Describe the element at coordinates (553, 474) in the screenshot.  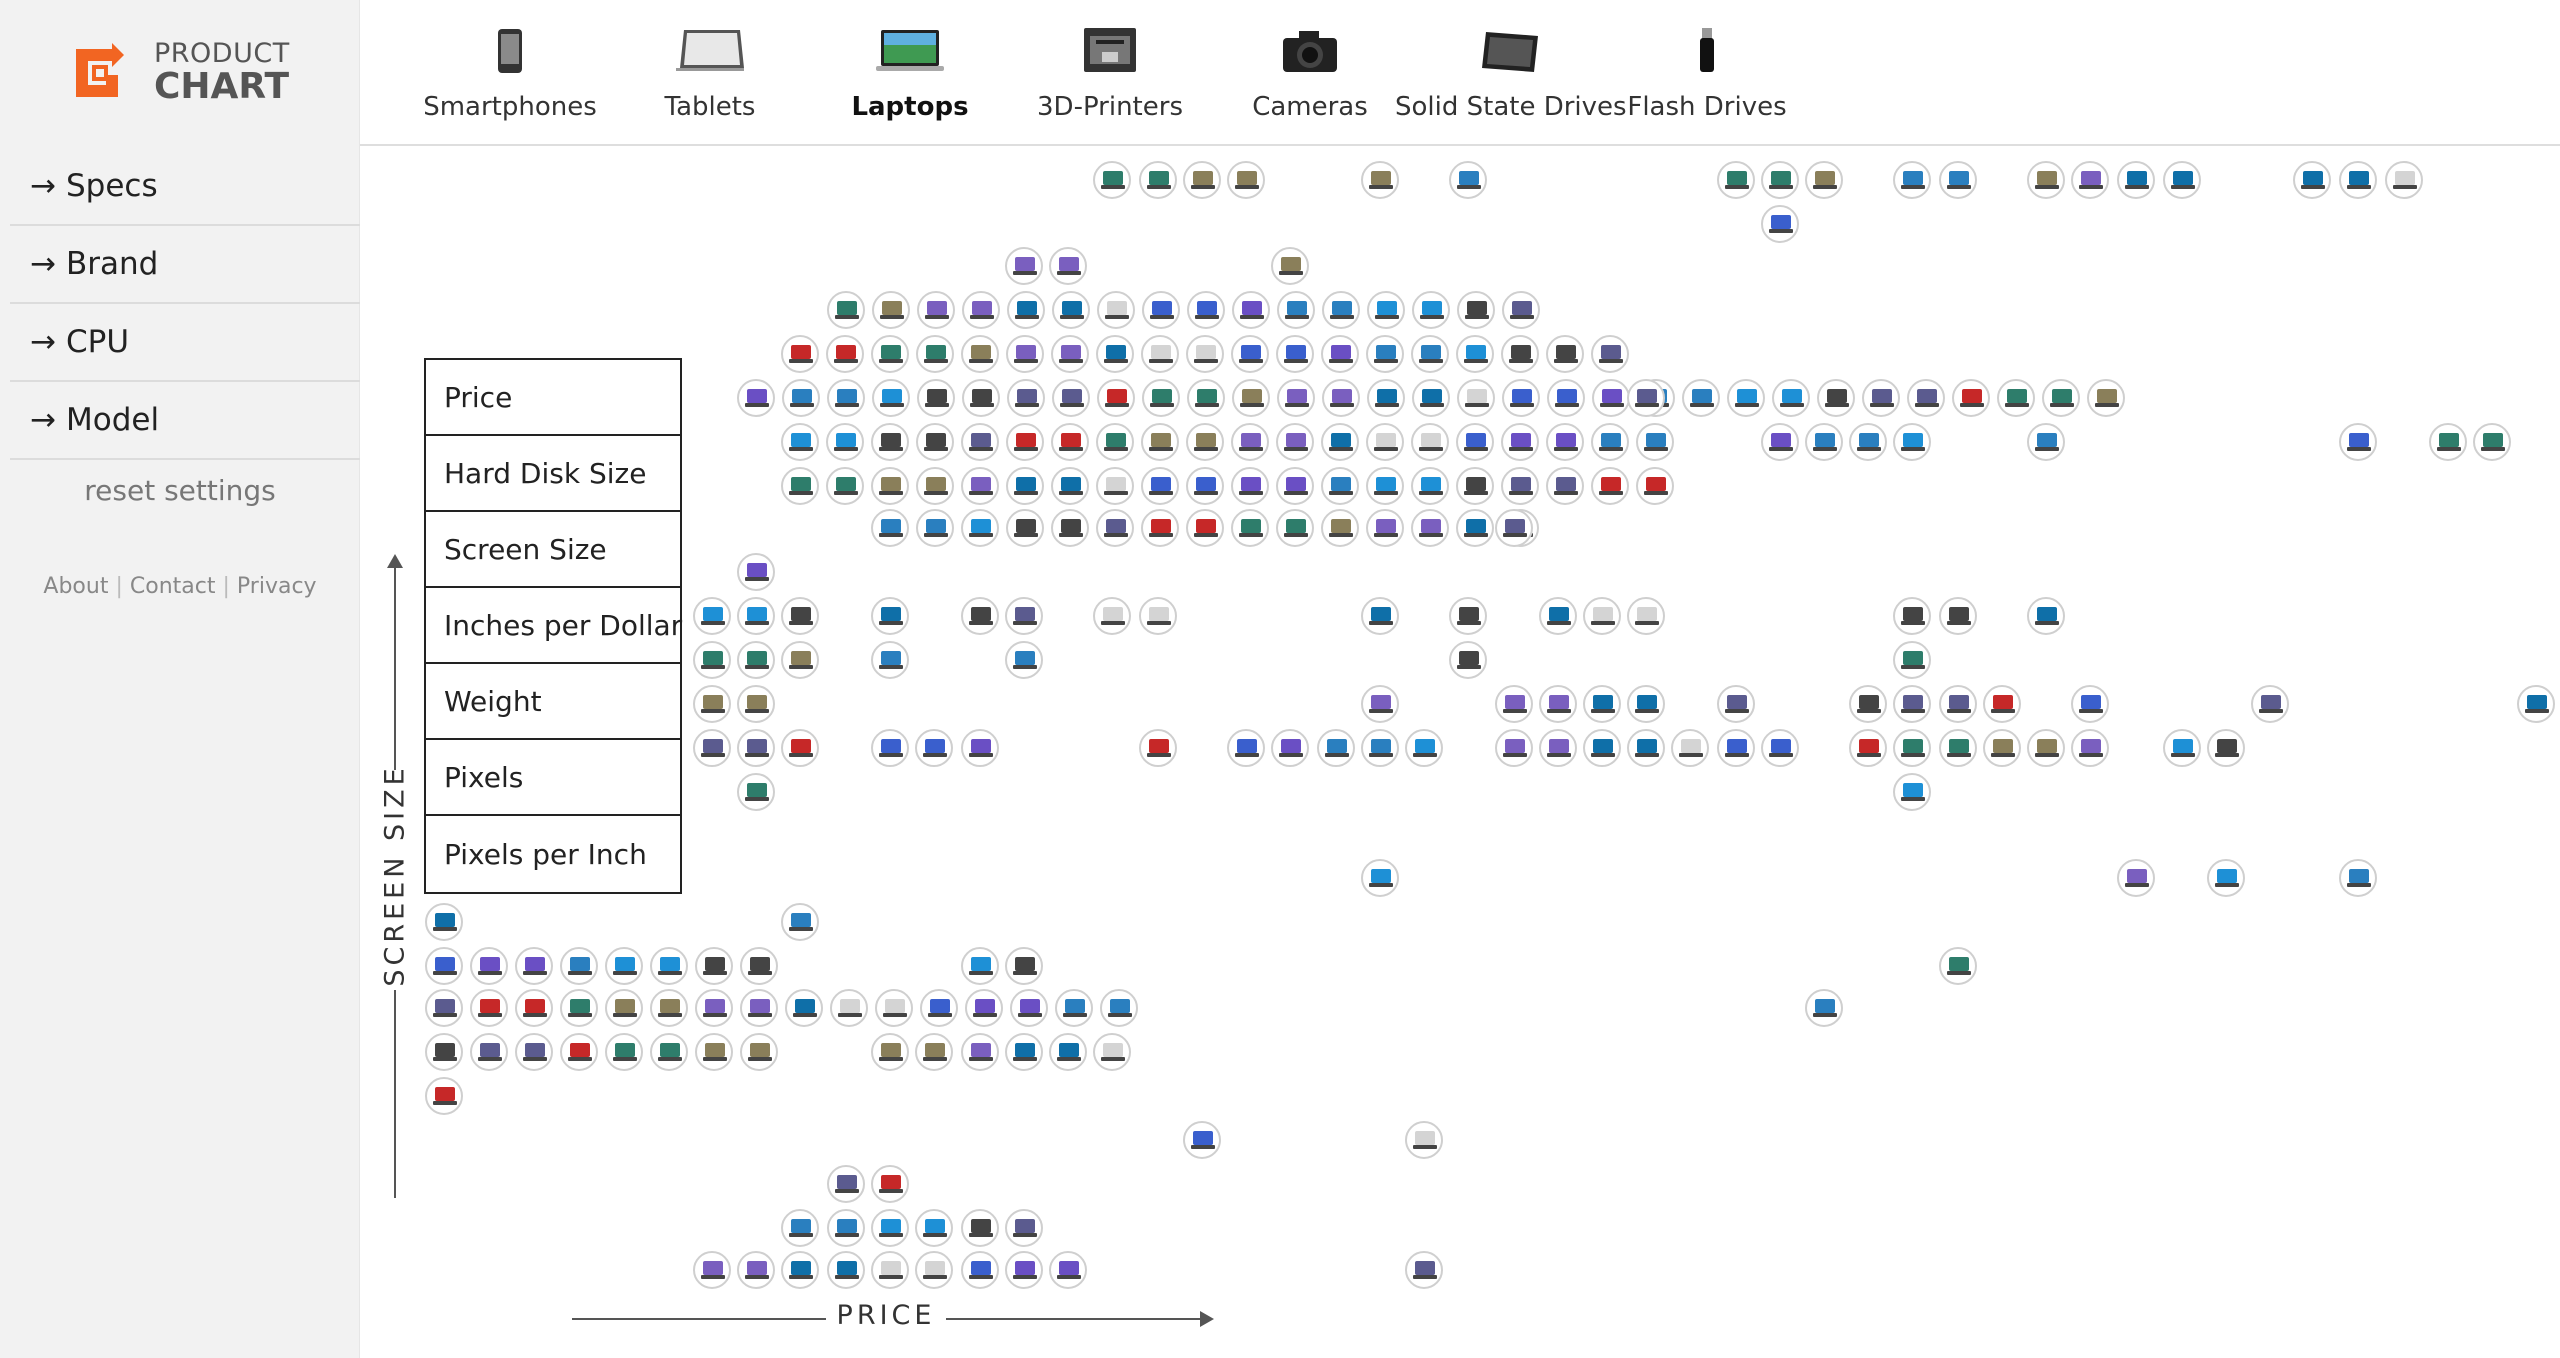
I see `axis-option-hard-disk-size: Hard Disk Size` at that location.